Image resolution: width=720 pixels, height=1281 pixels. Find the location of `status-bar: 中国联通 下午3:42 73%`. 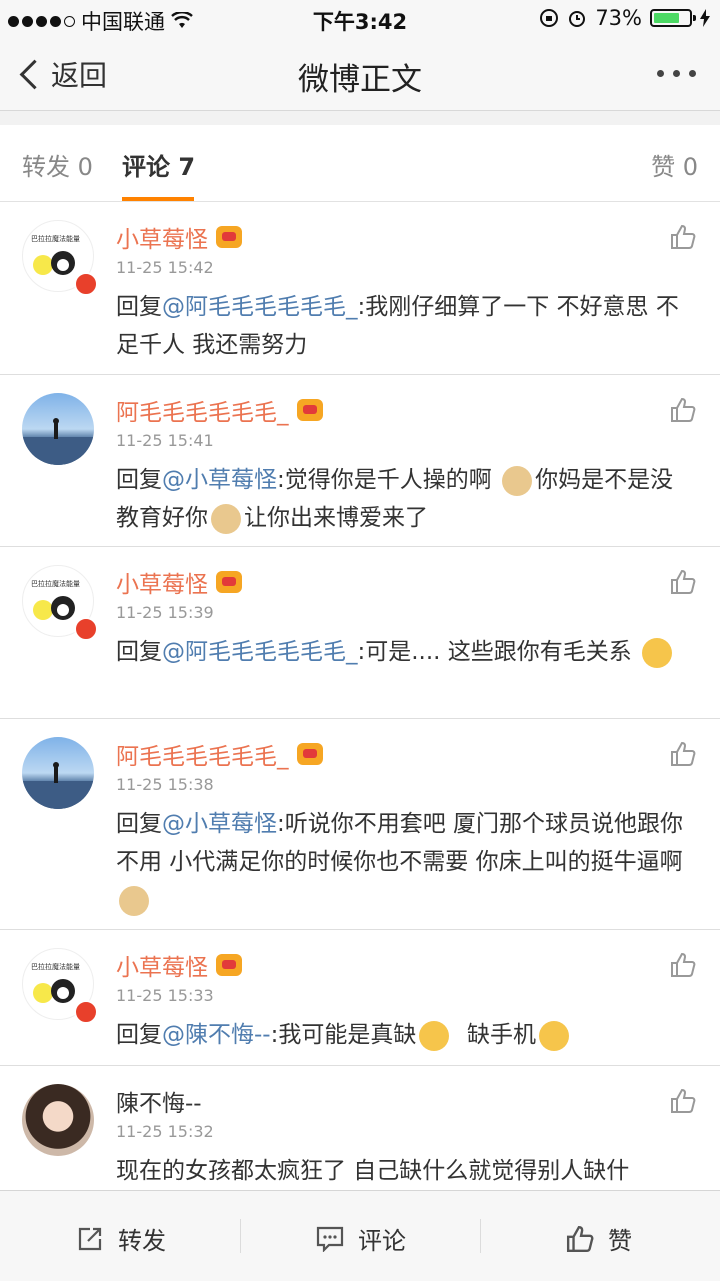

status-bar: 中国联通 下午3:42 73% is located at coordinates (360, 20).